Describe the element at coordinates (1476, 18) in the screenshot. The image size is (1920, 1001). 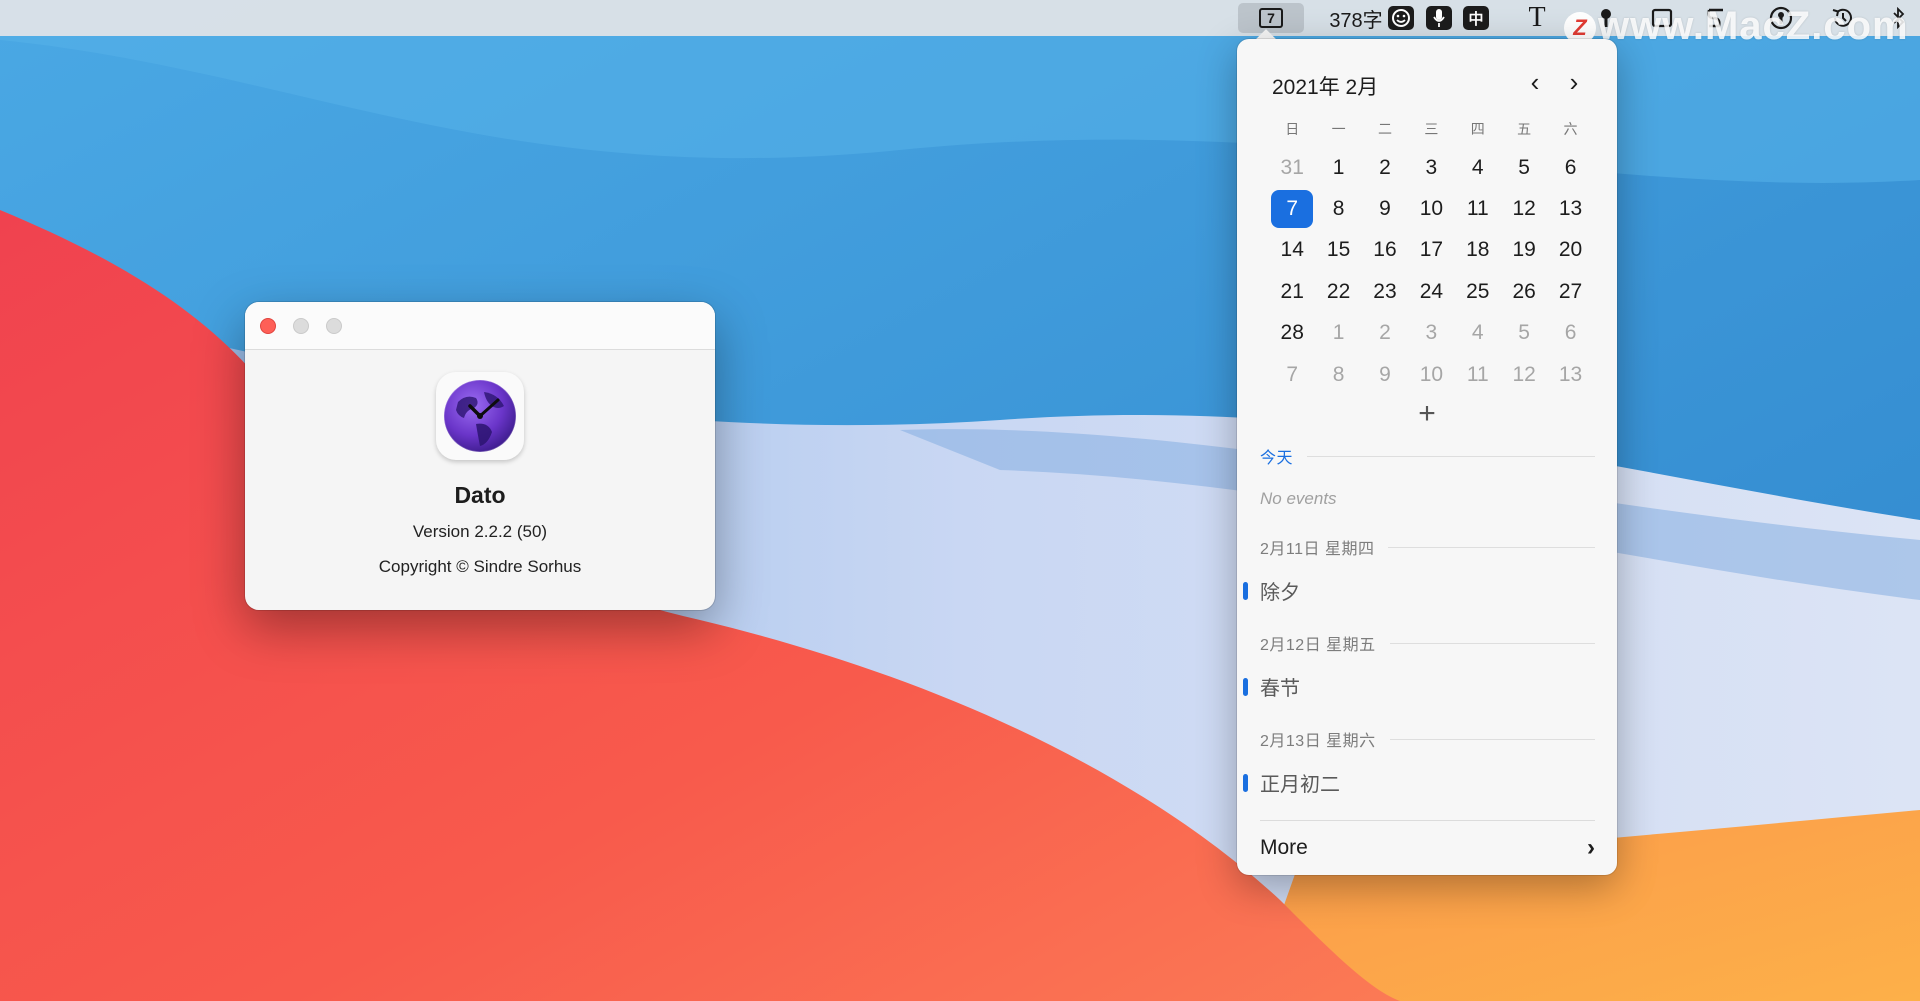
I see `input-method-icon: 中` at that location.